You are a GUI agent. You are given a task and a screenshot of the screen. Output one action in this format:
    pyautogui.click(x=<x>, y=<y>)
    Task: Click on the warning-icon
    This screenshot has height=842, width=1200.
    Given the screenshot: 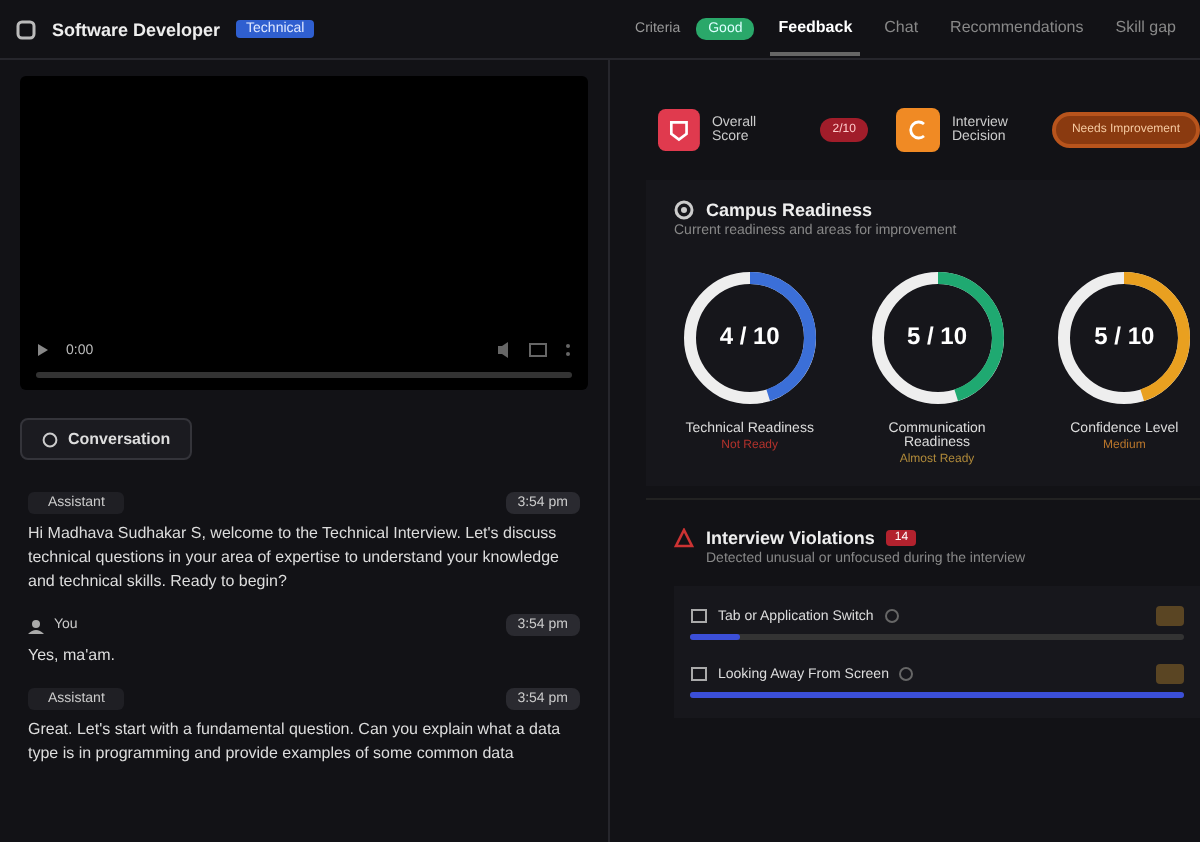 What is the action you would take?
    pyautogui.click(x=684, y=538)
    